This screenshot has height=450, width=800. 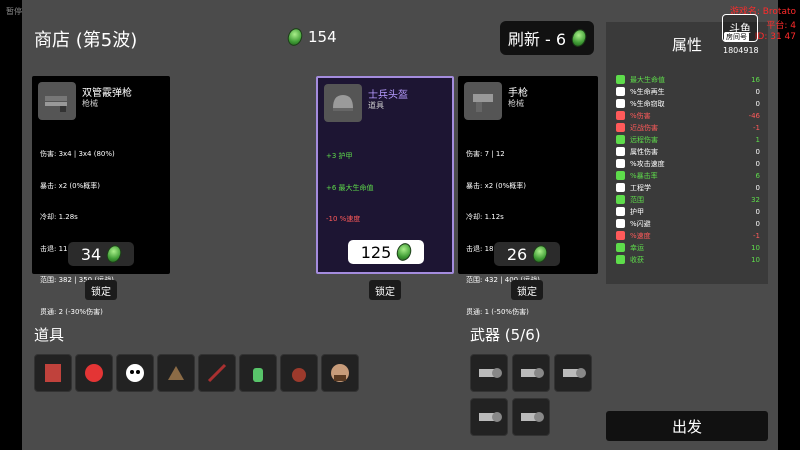 What do you see at coordinates (517, 254) in the screenshot?
I see `price-value: 26` at bounding box center [517, 254].